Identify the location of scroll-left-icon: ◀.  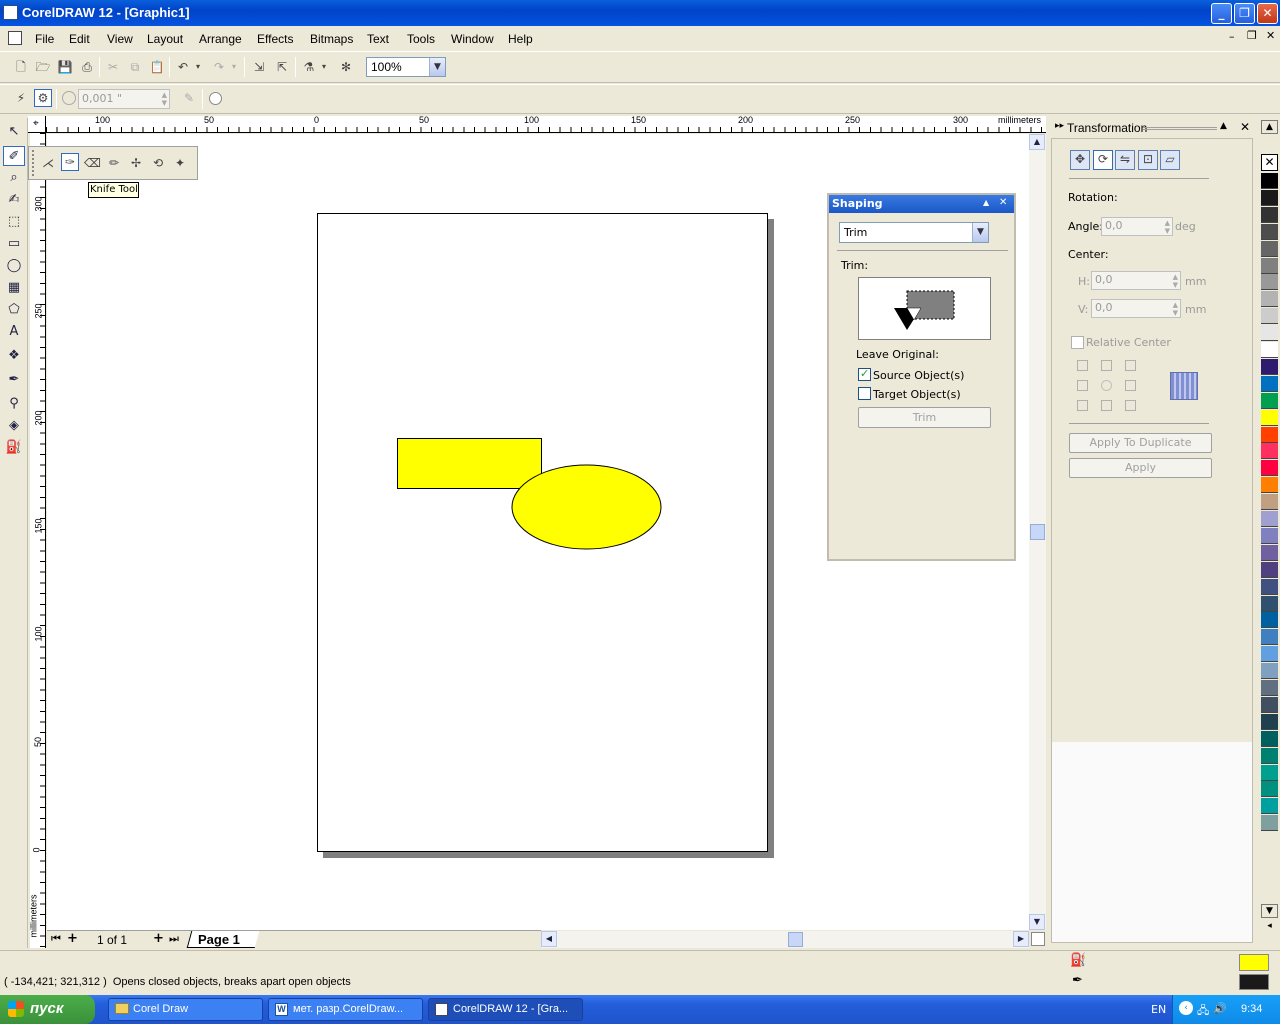
(549, 939).